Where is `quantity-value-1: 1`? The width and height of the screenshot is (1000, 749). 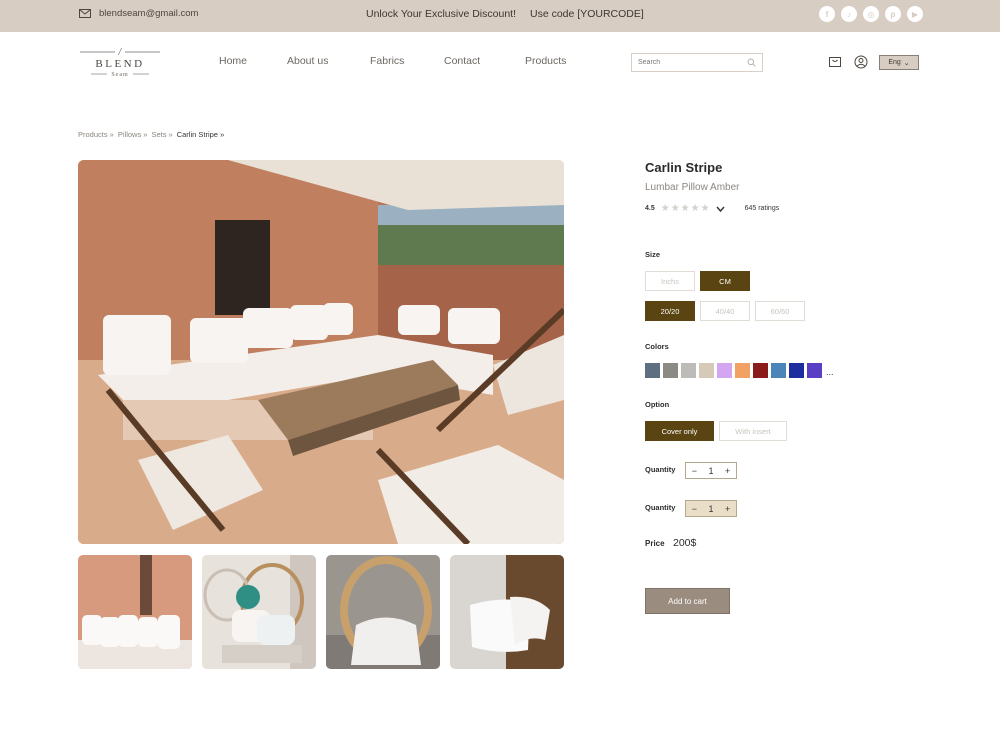 quantity-value-1: 1 is located at coordinates (711, 470).